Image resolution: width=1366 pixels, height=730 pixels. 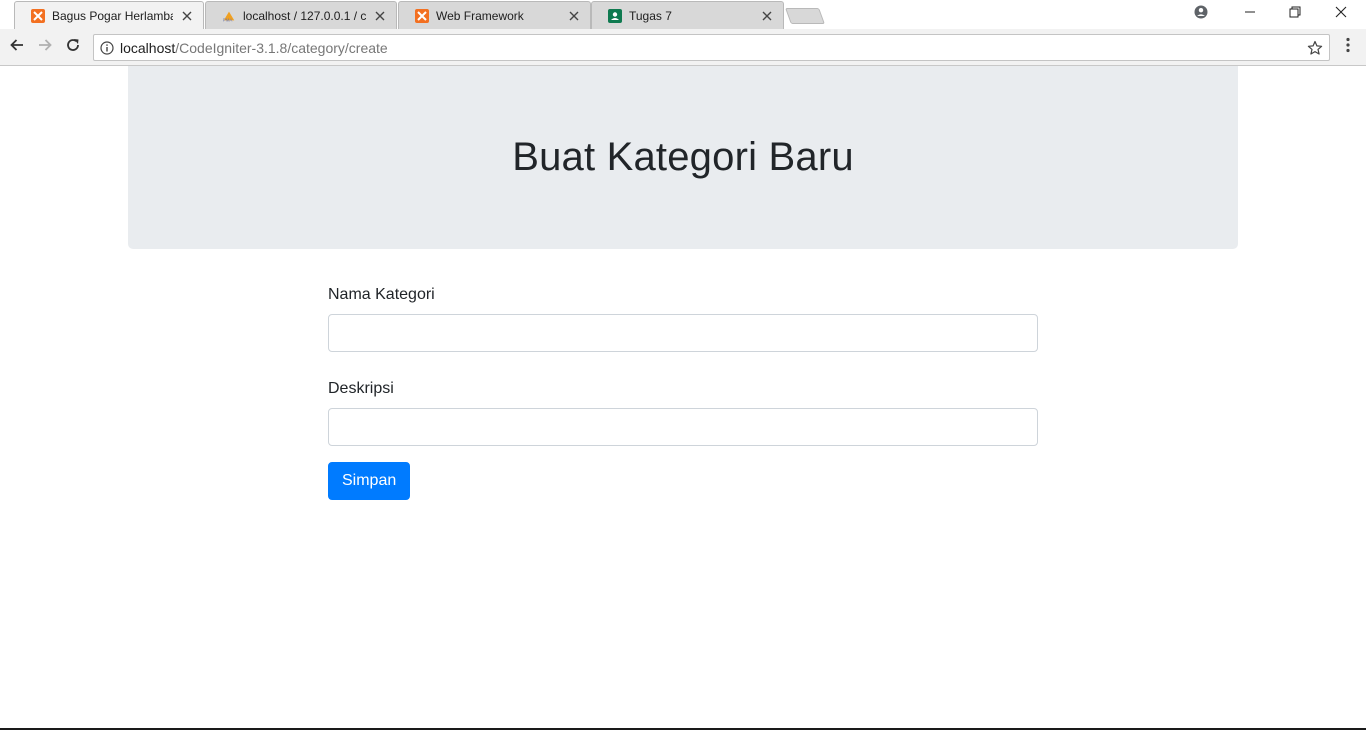 I want to click on restore-icon, so click(x=1295, y=14).